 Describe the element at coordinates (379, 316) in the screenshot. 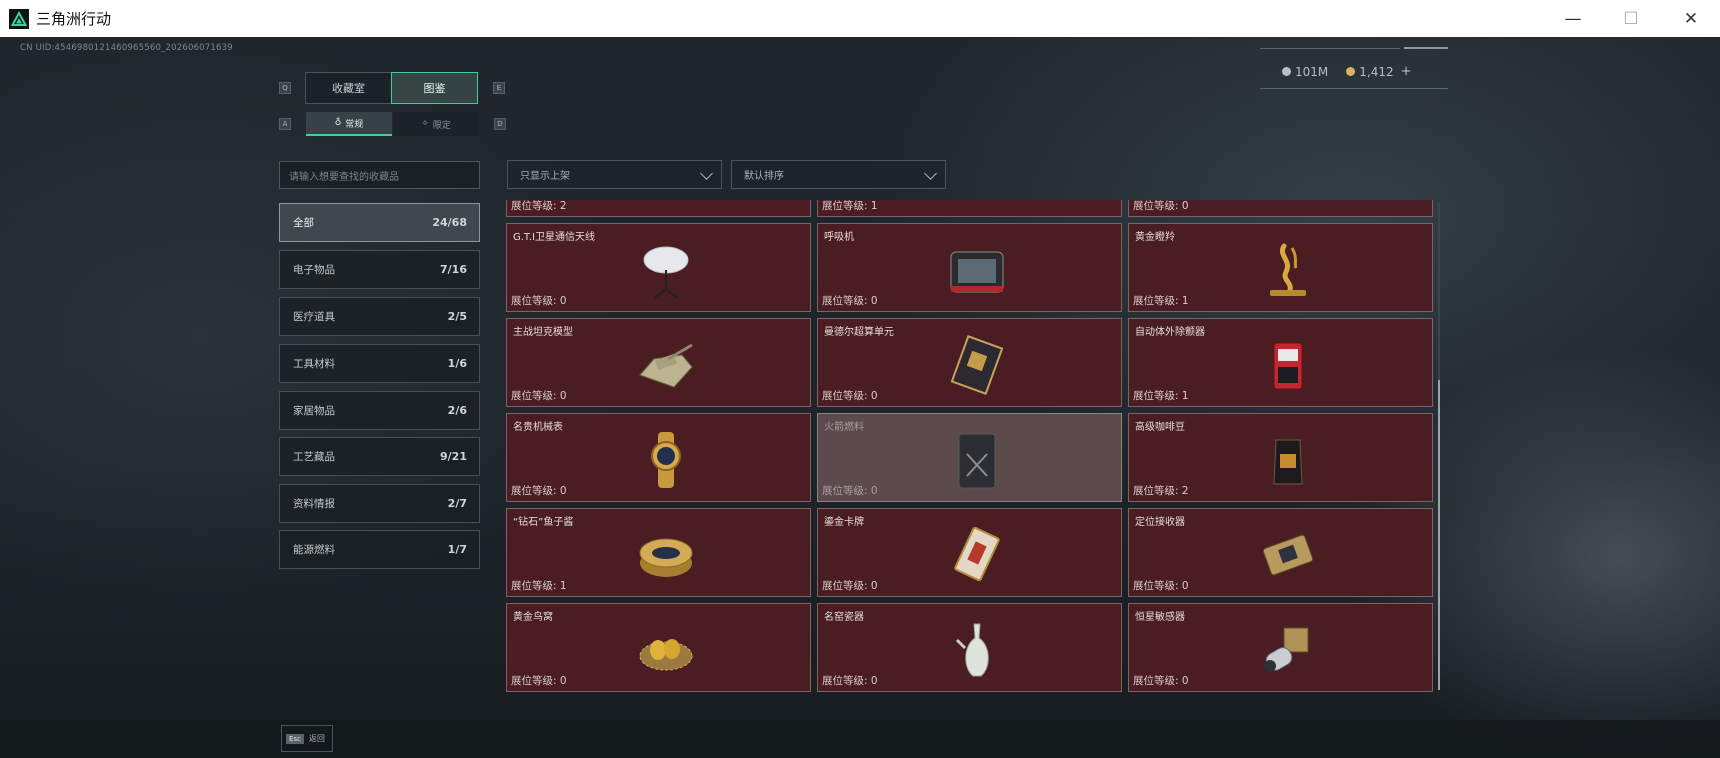

I see `category-medical: 医疗道具 2/5` at that location.